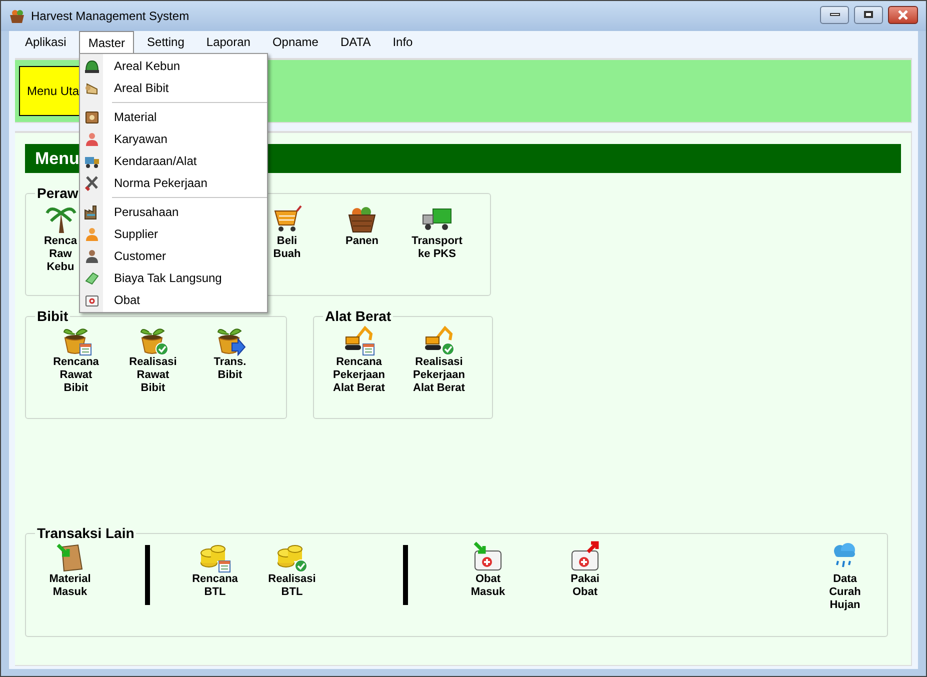 The image size is (927, 677). I want to click on launcher-label: Panen, so click(361, 241).